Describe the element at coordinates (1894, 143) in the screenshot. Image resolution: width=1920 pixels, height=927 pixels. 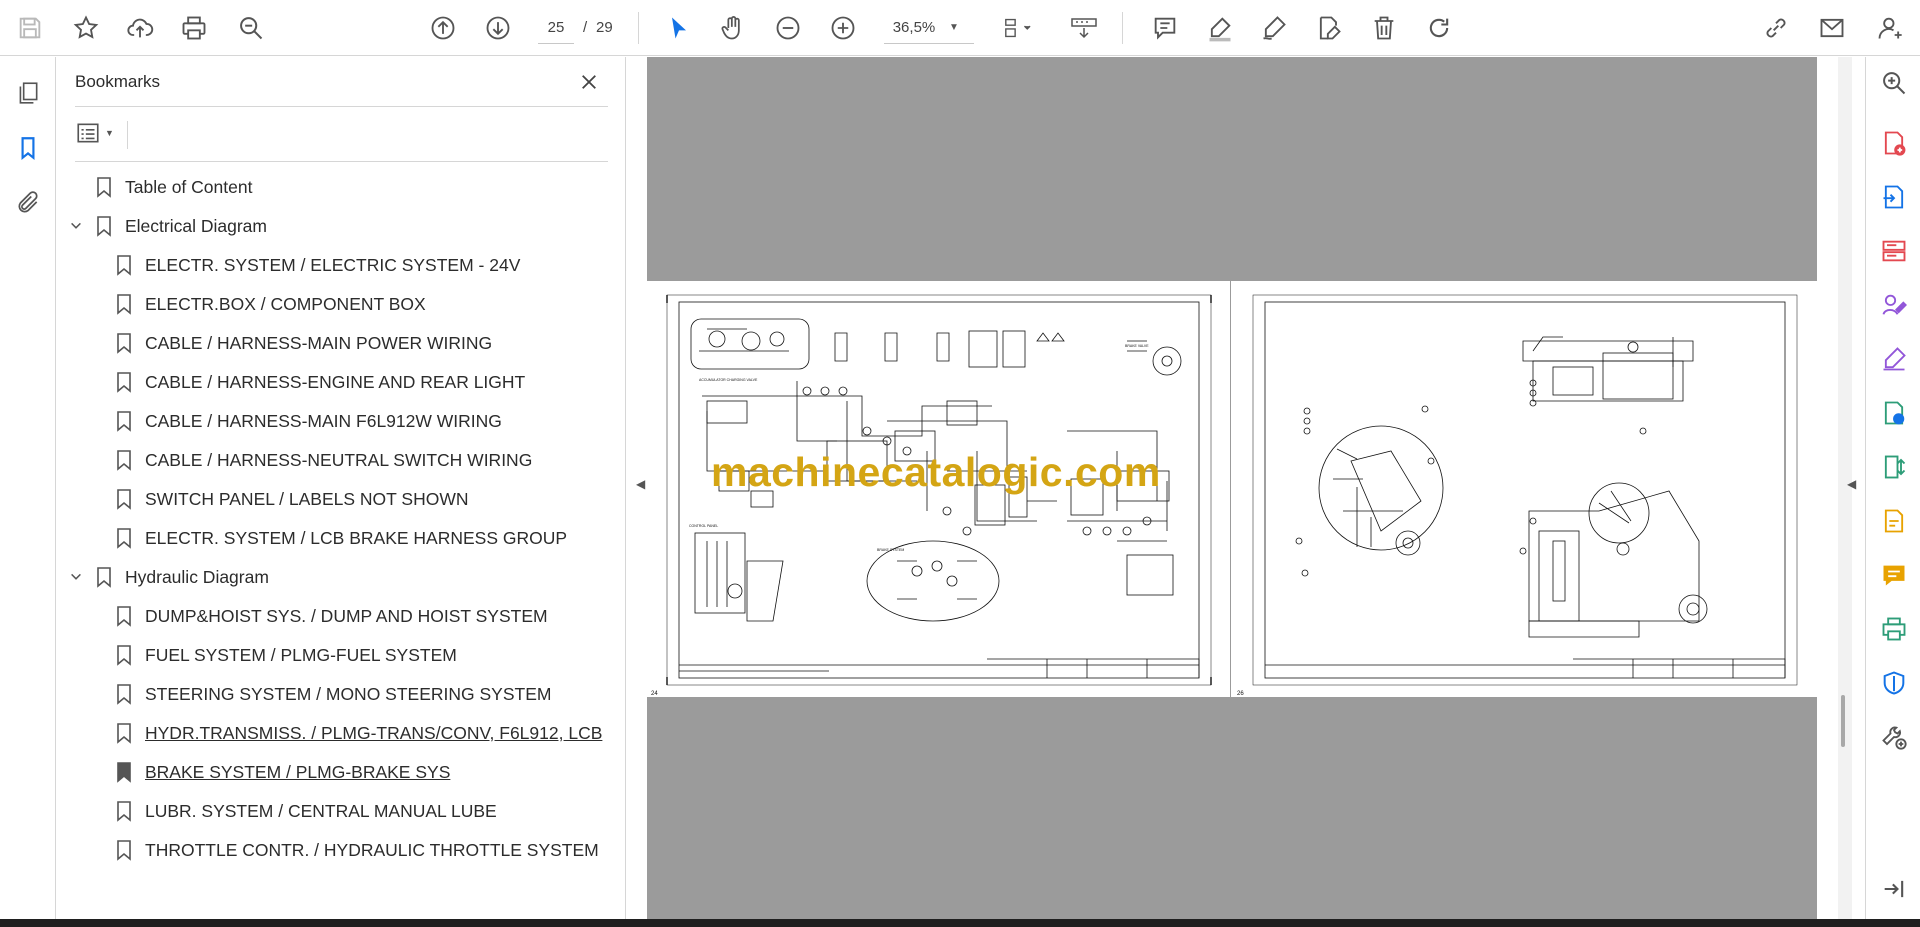
I see `create-pdf-icon` at that location.